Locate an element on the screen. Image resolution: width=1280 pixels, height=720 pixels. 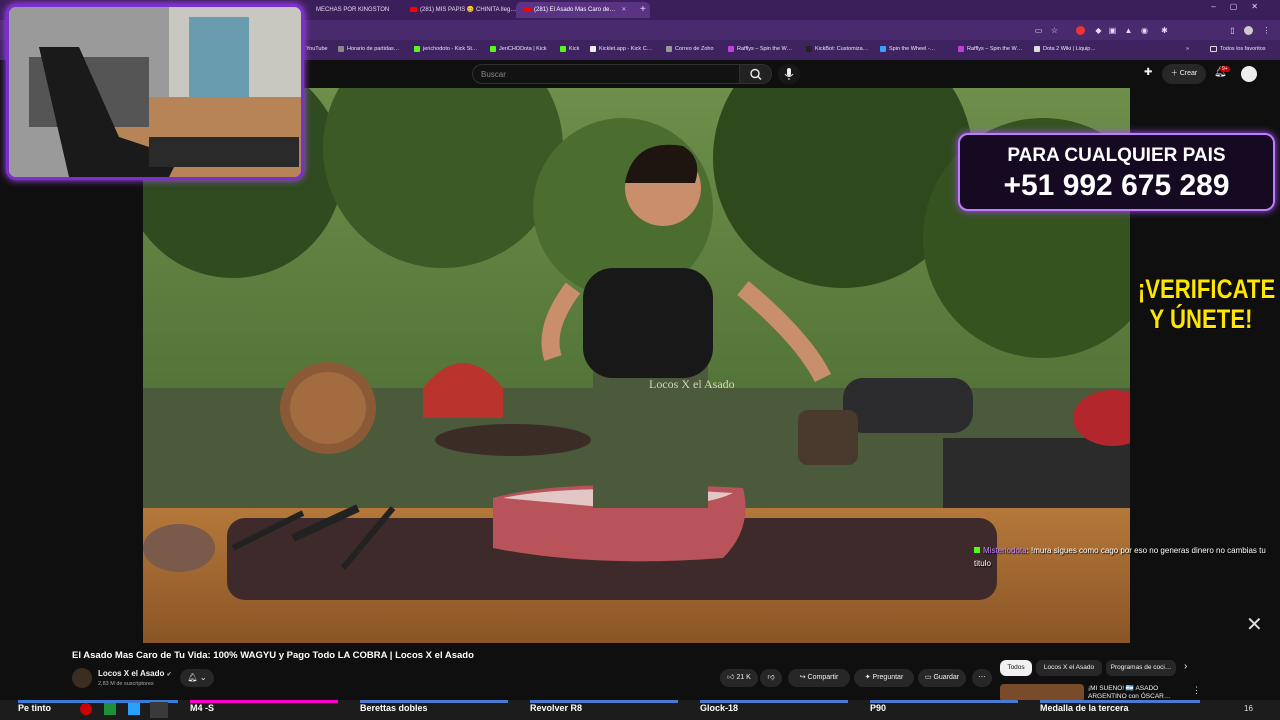
dislike-button: 👎︎ is located at coordinates (771, 678).